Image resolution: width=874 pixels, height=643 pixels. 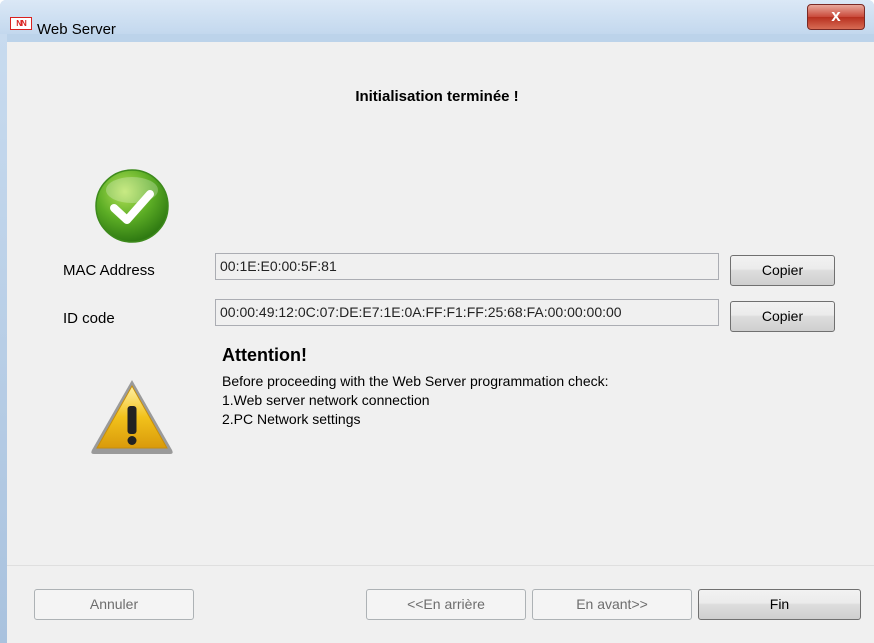 I want to click on page-title: Initialisation terminée !, so click(x=437, y=96).